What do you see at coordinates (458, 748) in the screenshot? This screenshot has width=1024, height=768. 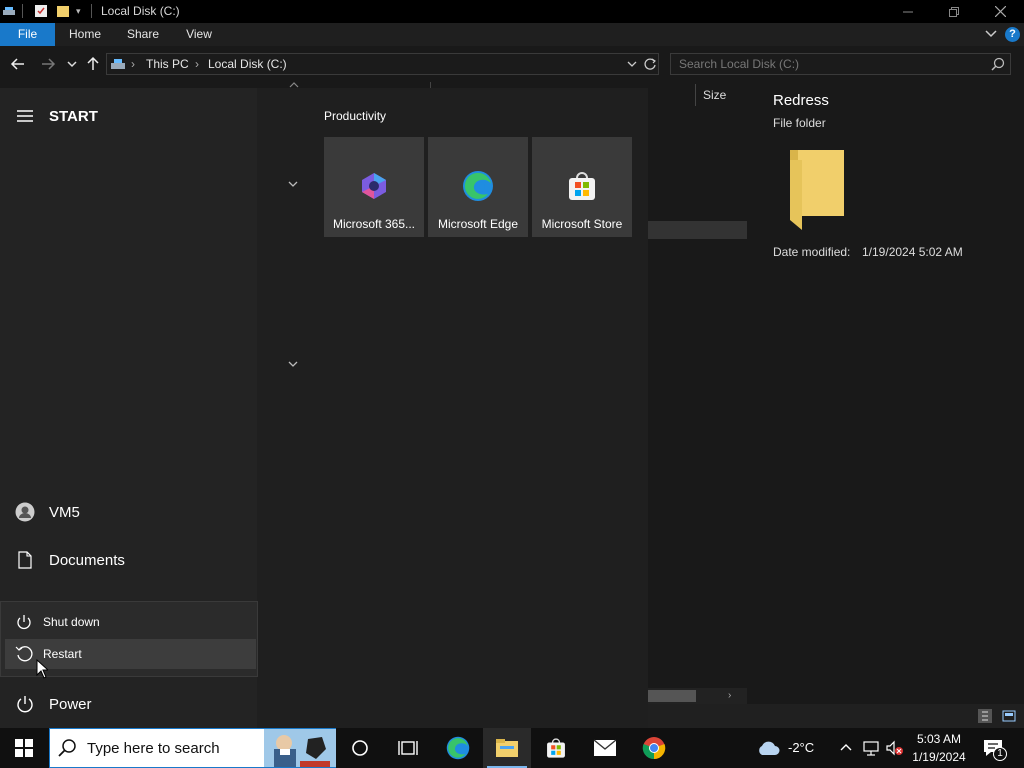 I see `edge-taskbar-icon` at bounding box center [458, 748].